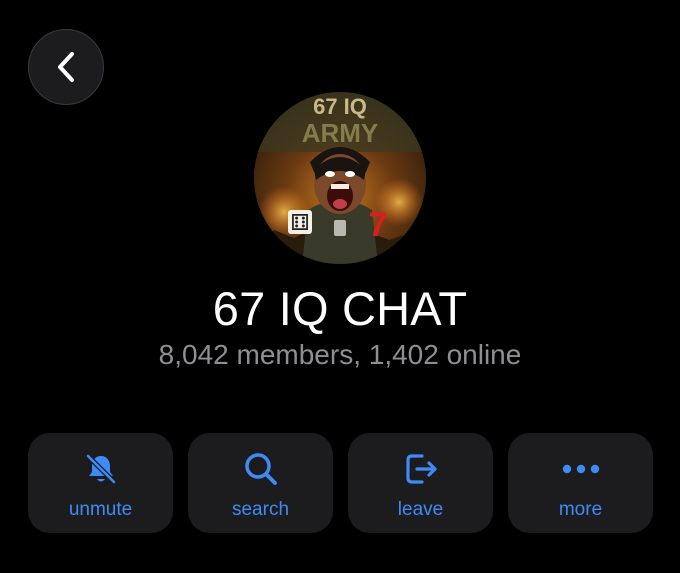 The image size is (680, 573). Describe the element at coordinates (260, 509) in the screenshot. I see `search-label: search` at that location.